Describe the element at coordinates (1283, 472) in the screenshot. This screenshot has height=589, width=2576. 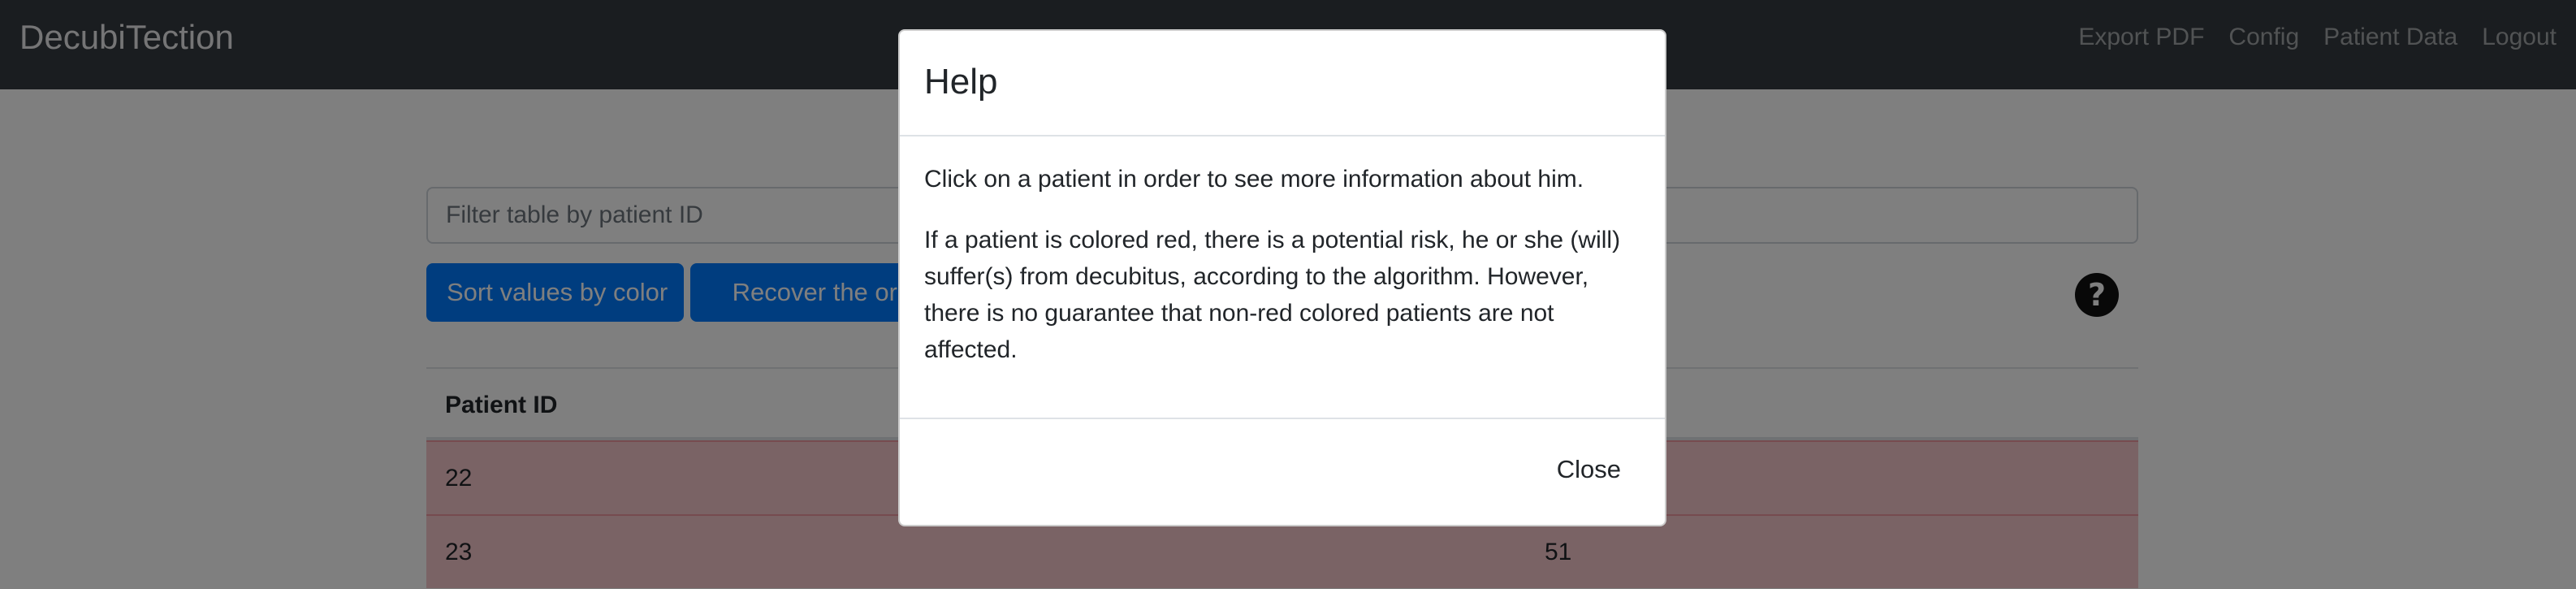
I see `modal-footer: Close` at that location.